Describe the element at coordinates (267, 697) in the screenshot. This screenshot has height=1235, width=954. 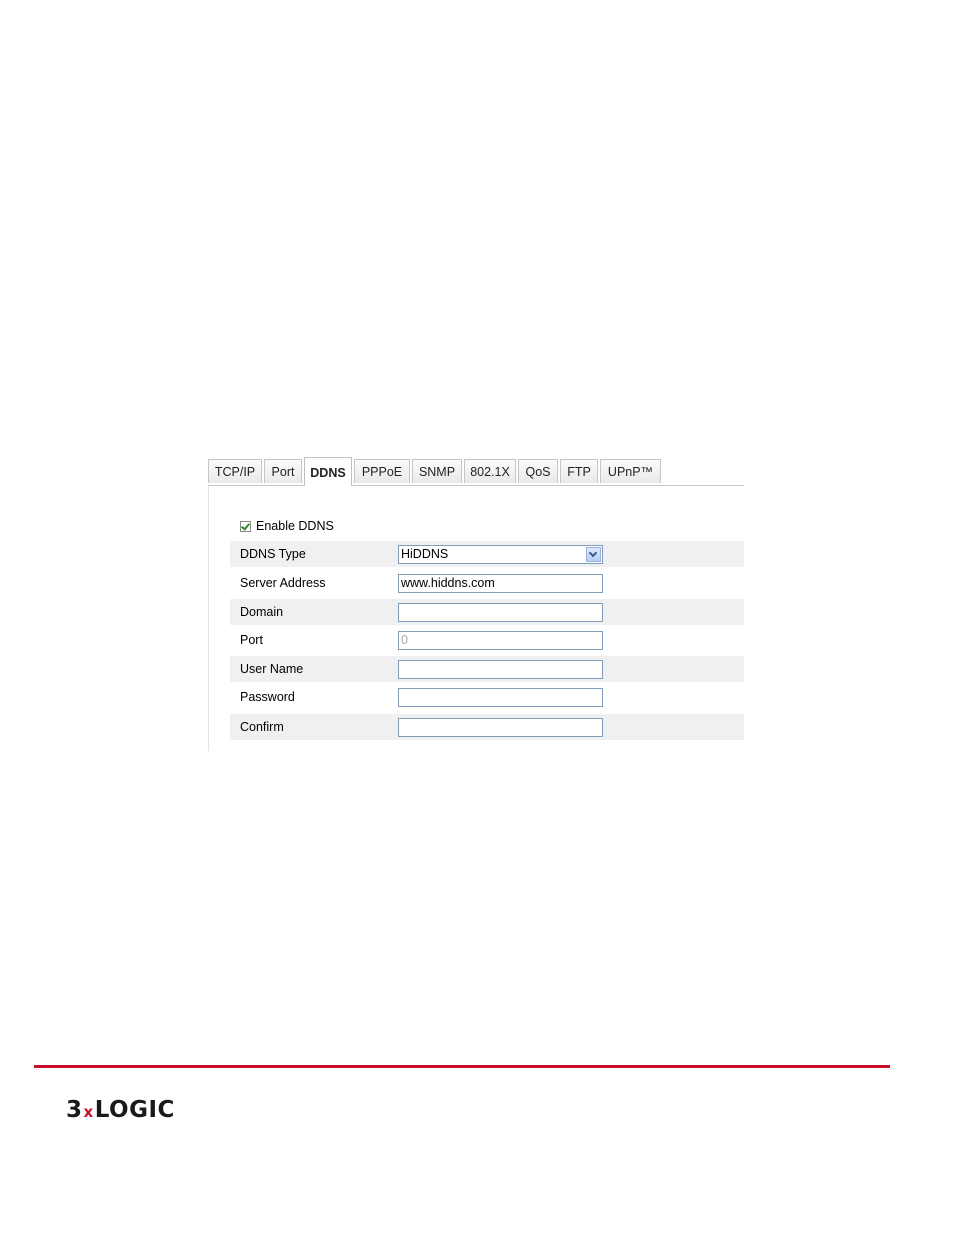
I see `password-label: Password` at that location.